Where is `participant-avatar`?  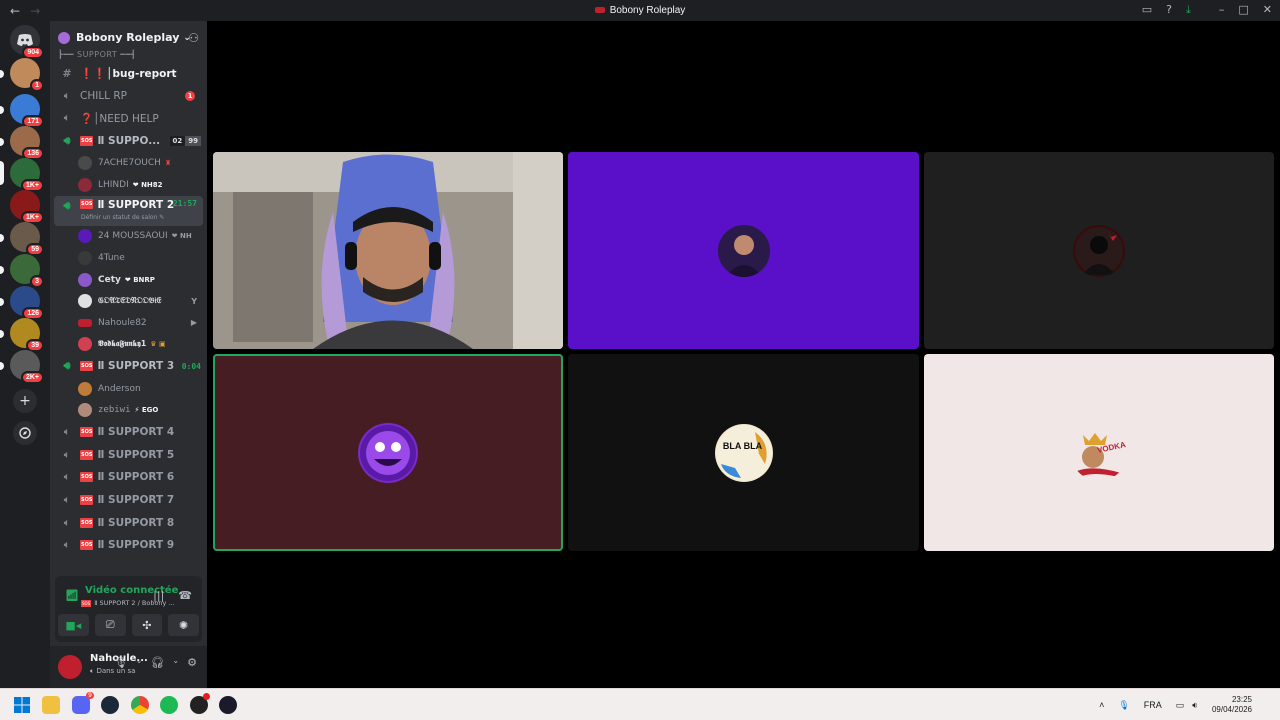
participant-avatar is located at coordinates (1099, 250).